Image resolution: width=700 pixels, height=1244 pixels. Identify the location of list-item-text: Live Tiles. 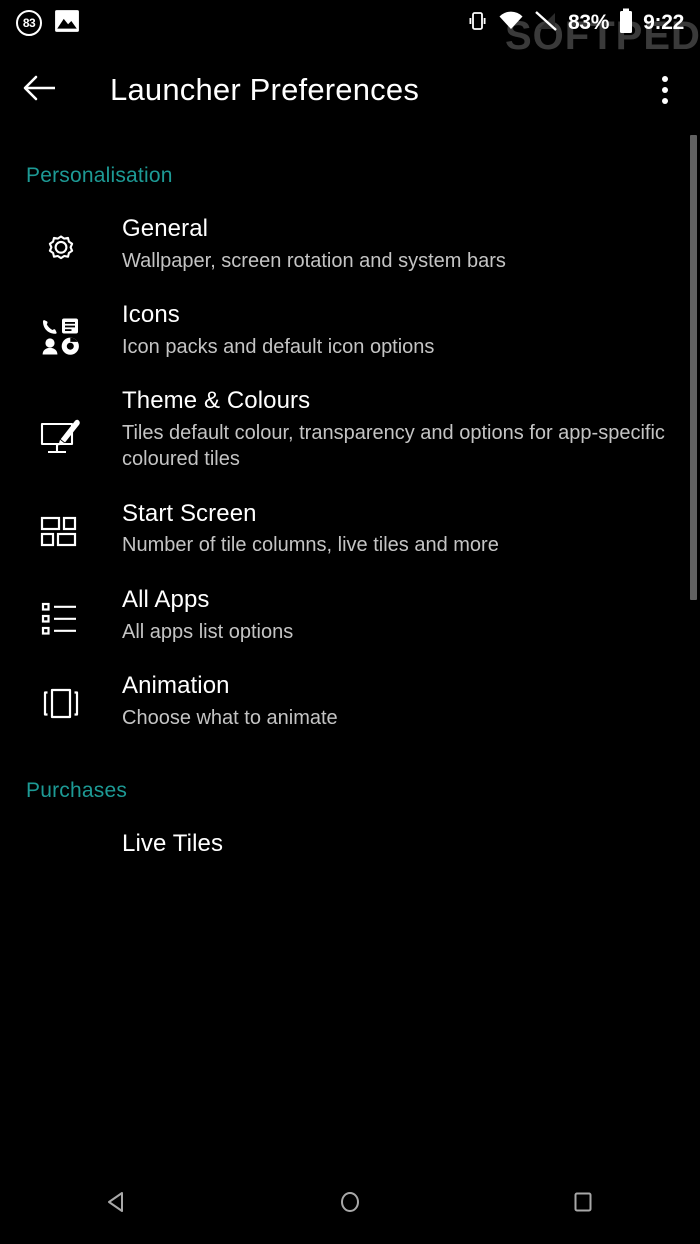
(396, 844).